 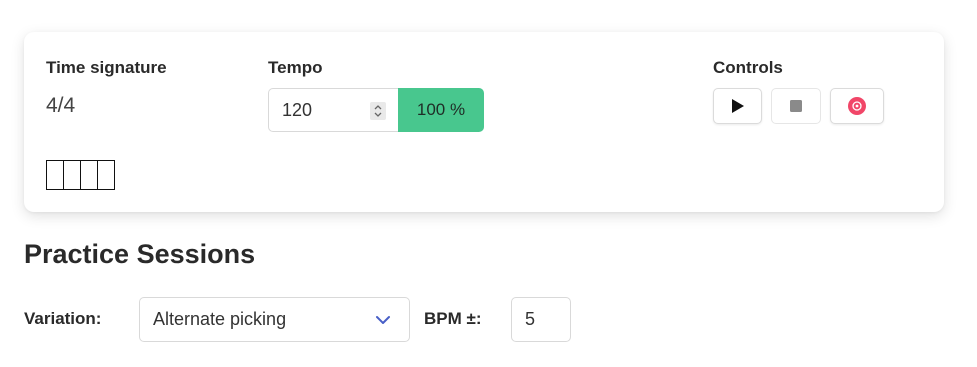 What do you see at coordinates (60, 106) in the screenshot?
I see `time-signature-value: 4/4` at bounding box center [60, 106].